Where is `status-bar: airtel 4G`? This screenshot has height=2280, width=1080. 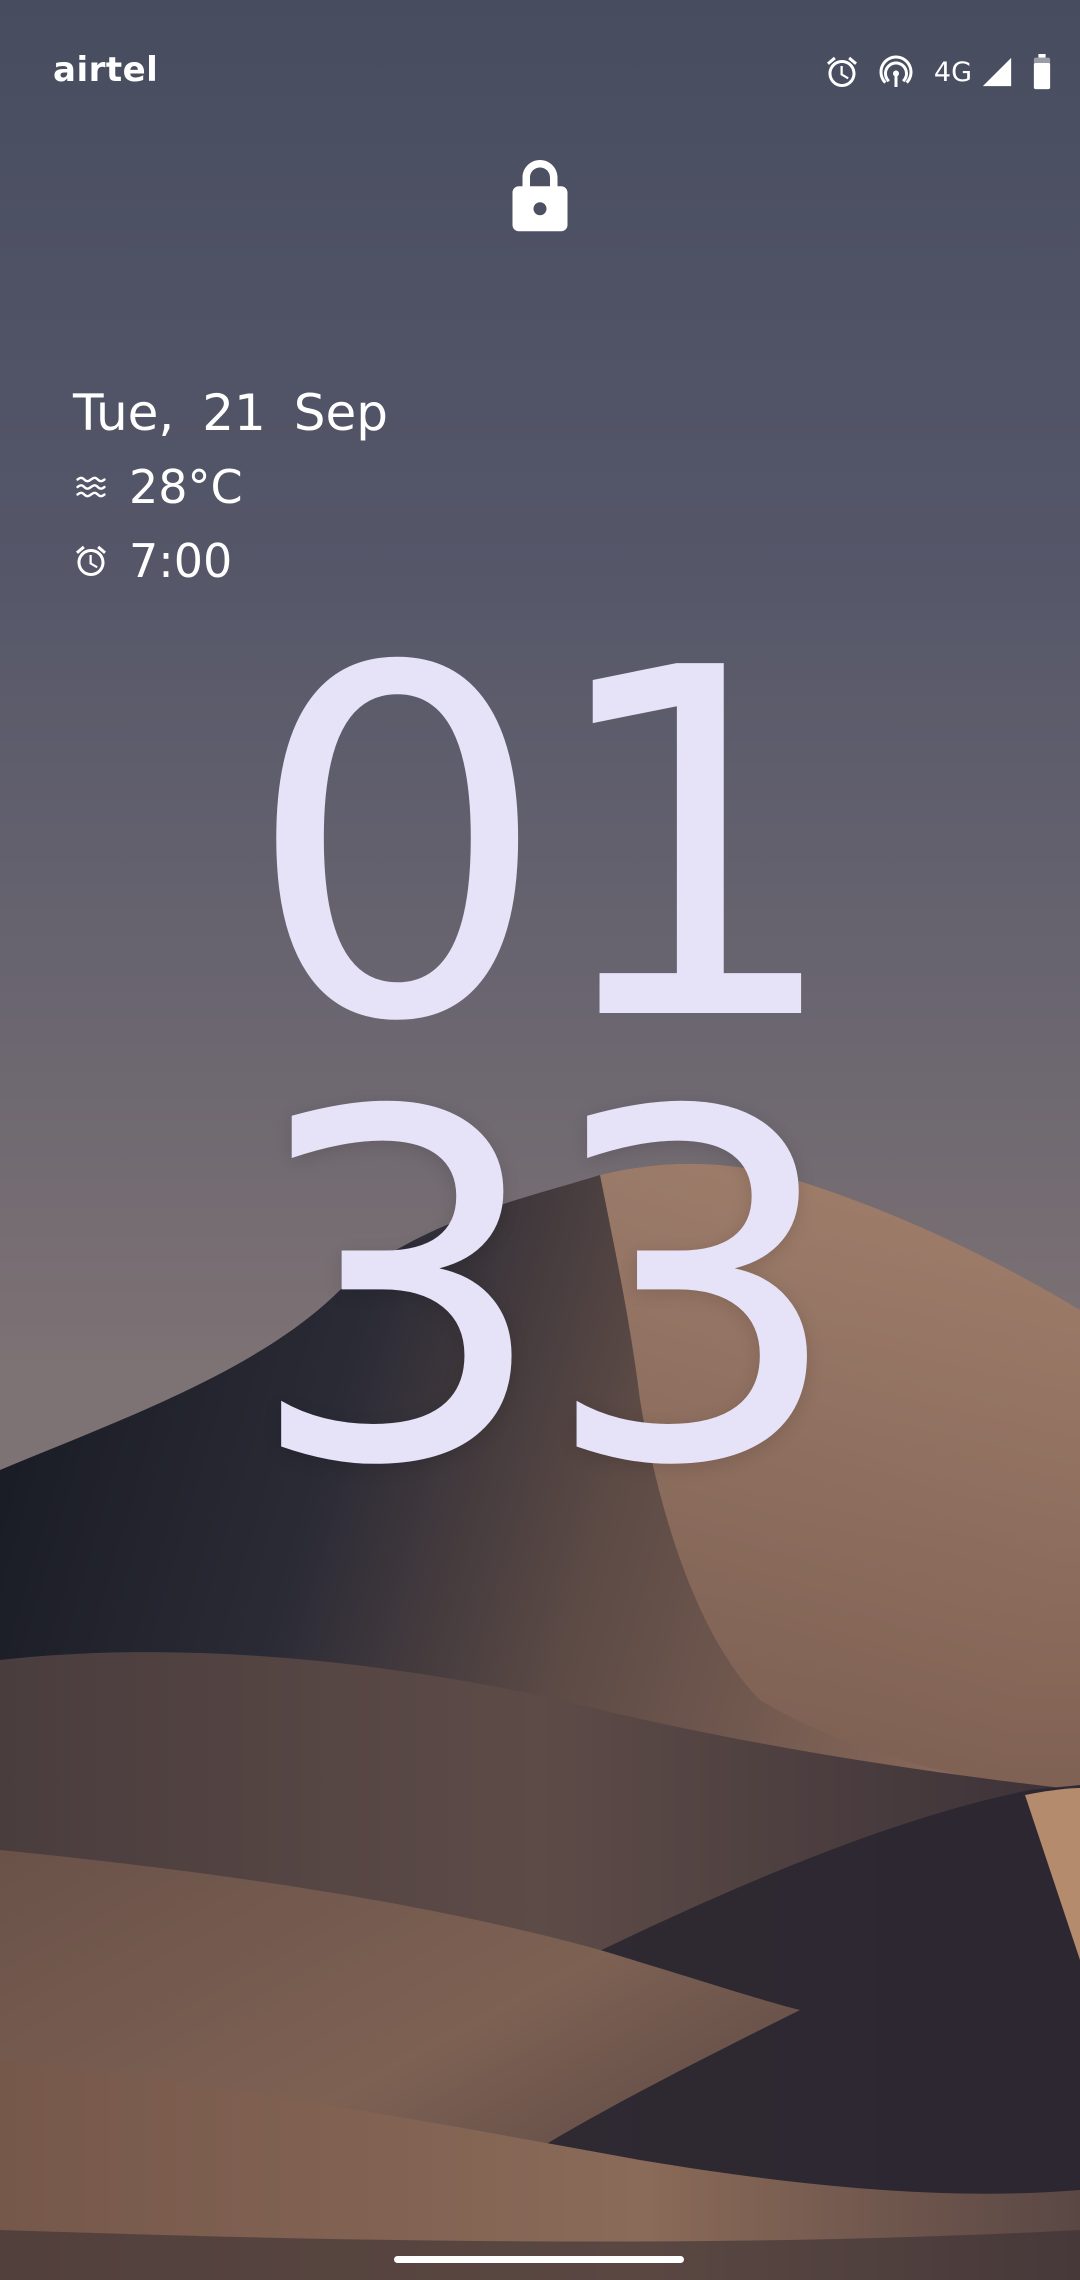
status-bar: airtel 4G is located at coordinates (540, 75).